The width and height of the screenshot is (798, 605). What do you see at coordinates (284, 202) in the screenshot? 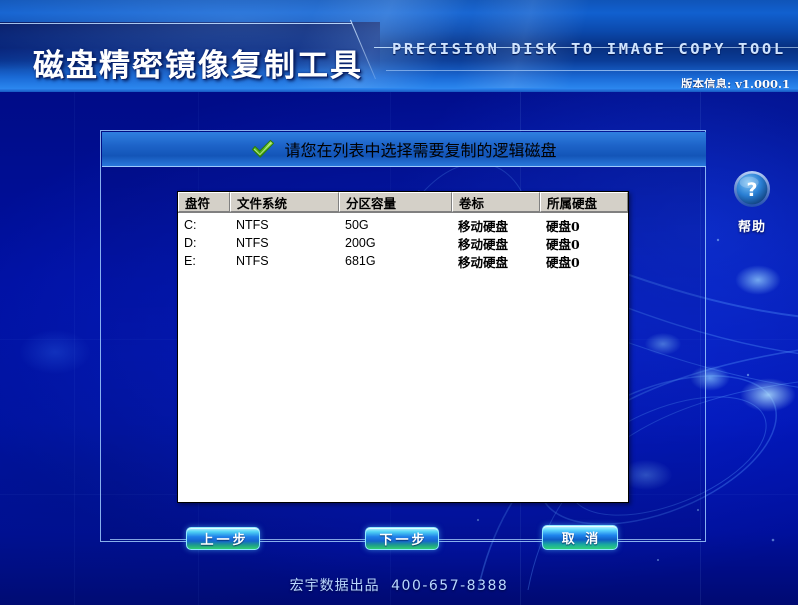
I see `column-header-filesystem: 文件系统` at bounding box center [284, 202].